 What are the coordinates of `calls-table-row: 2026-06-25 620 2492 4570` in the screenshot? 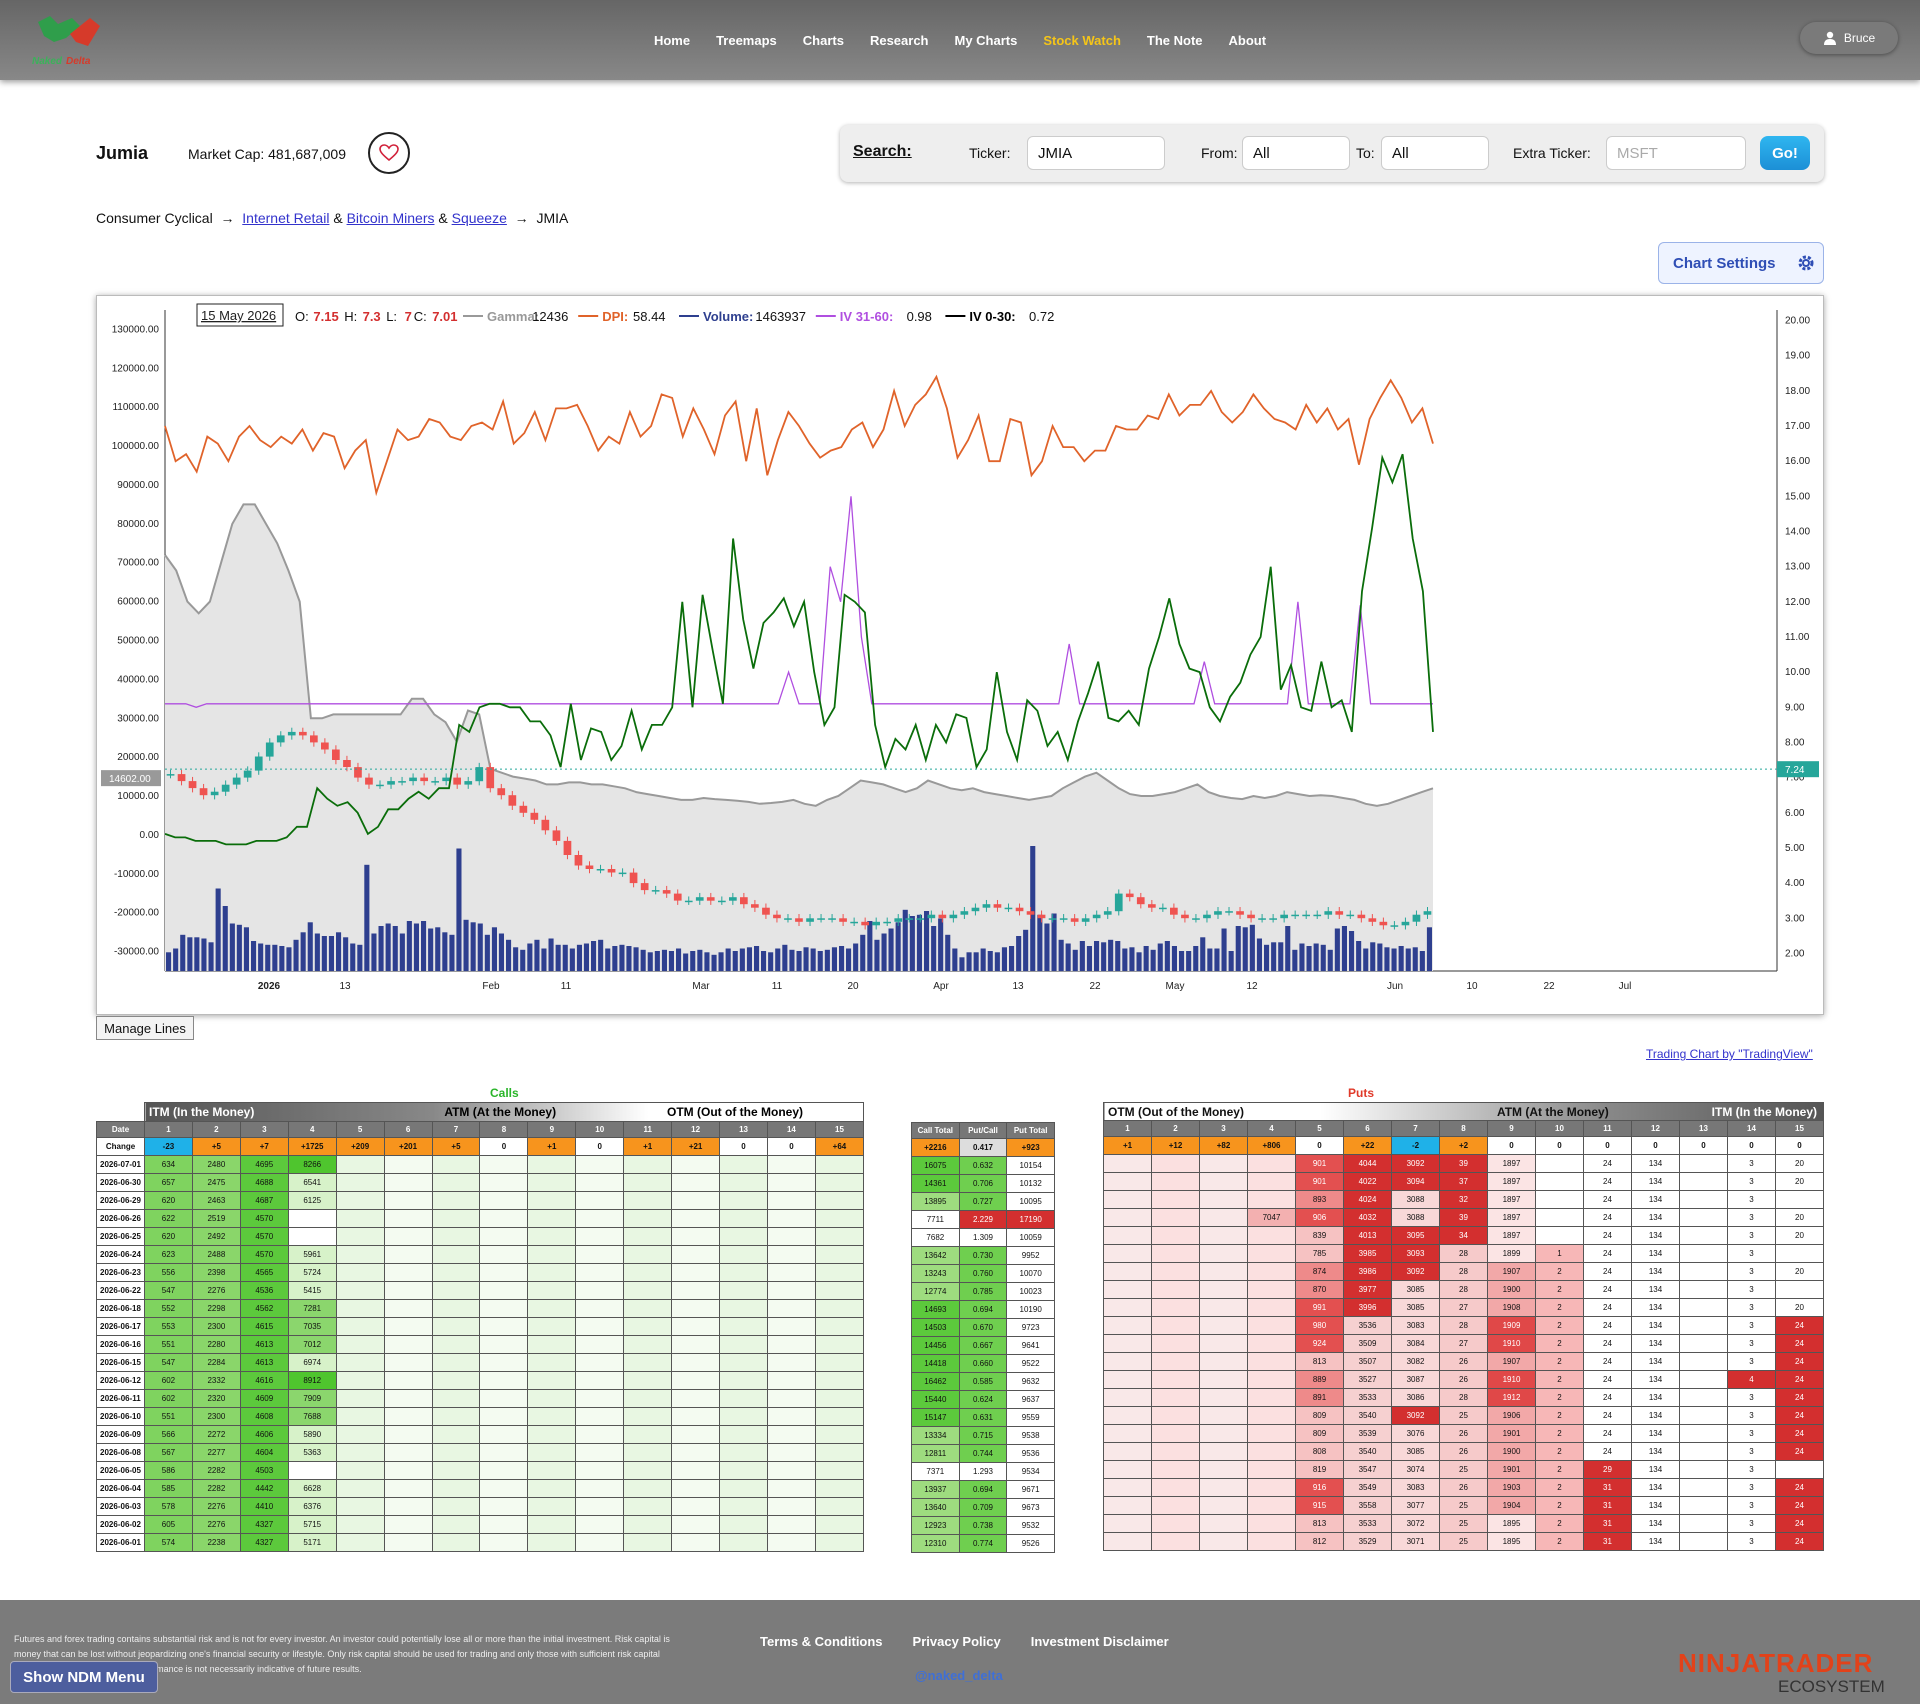 It's located at (480, 1236).